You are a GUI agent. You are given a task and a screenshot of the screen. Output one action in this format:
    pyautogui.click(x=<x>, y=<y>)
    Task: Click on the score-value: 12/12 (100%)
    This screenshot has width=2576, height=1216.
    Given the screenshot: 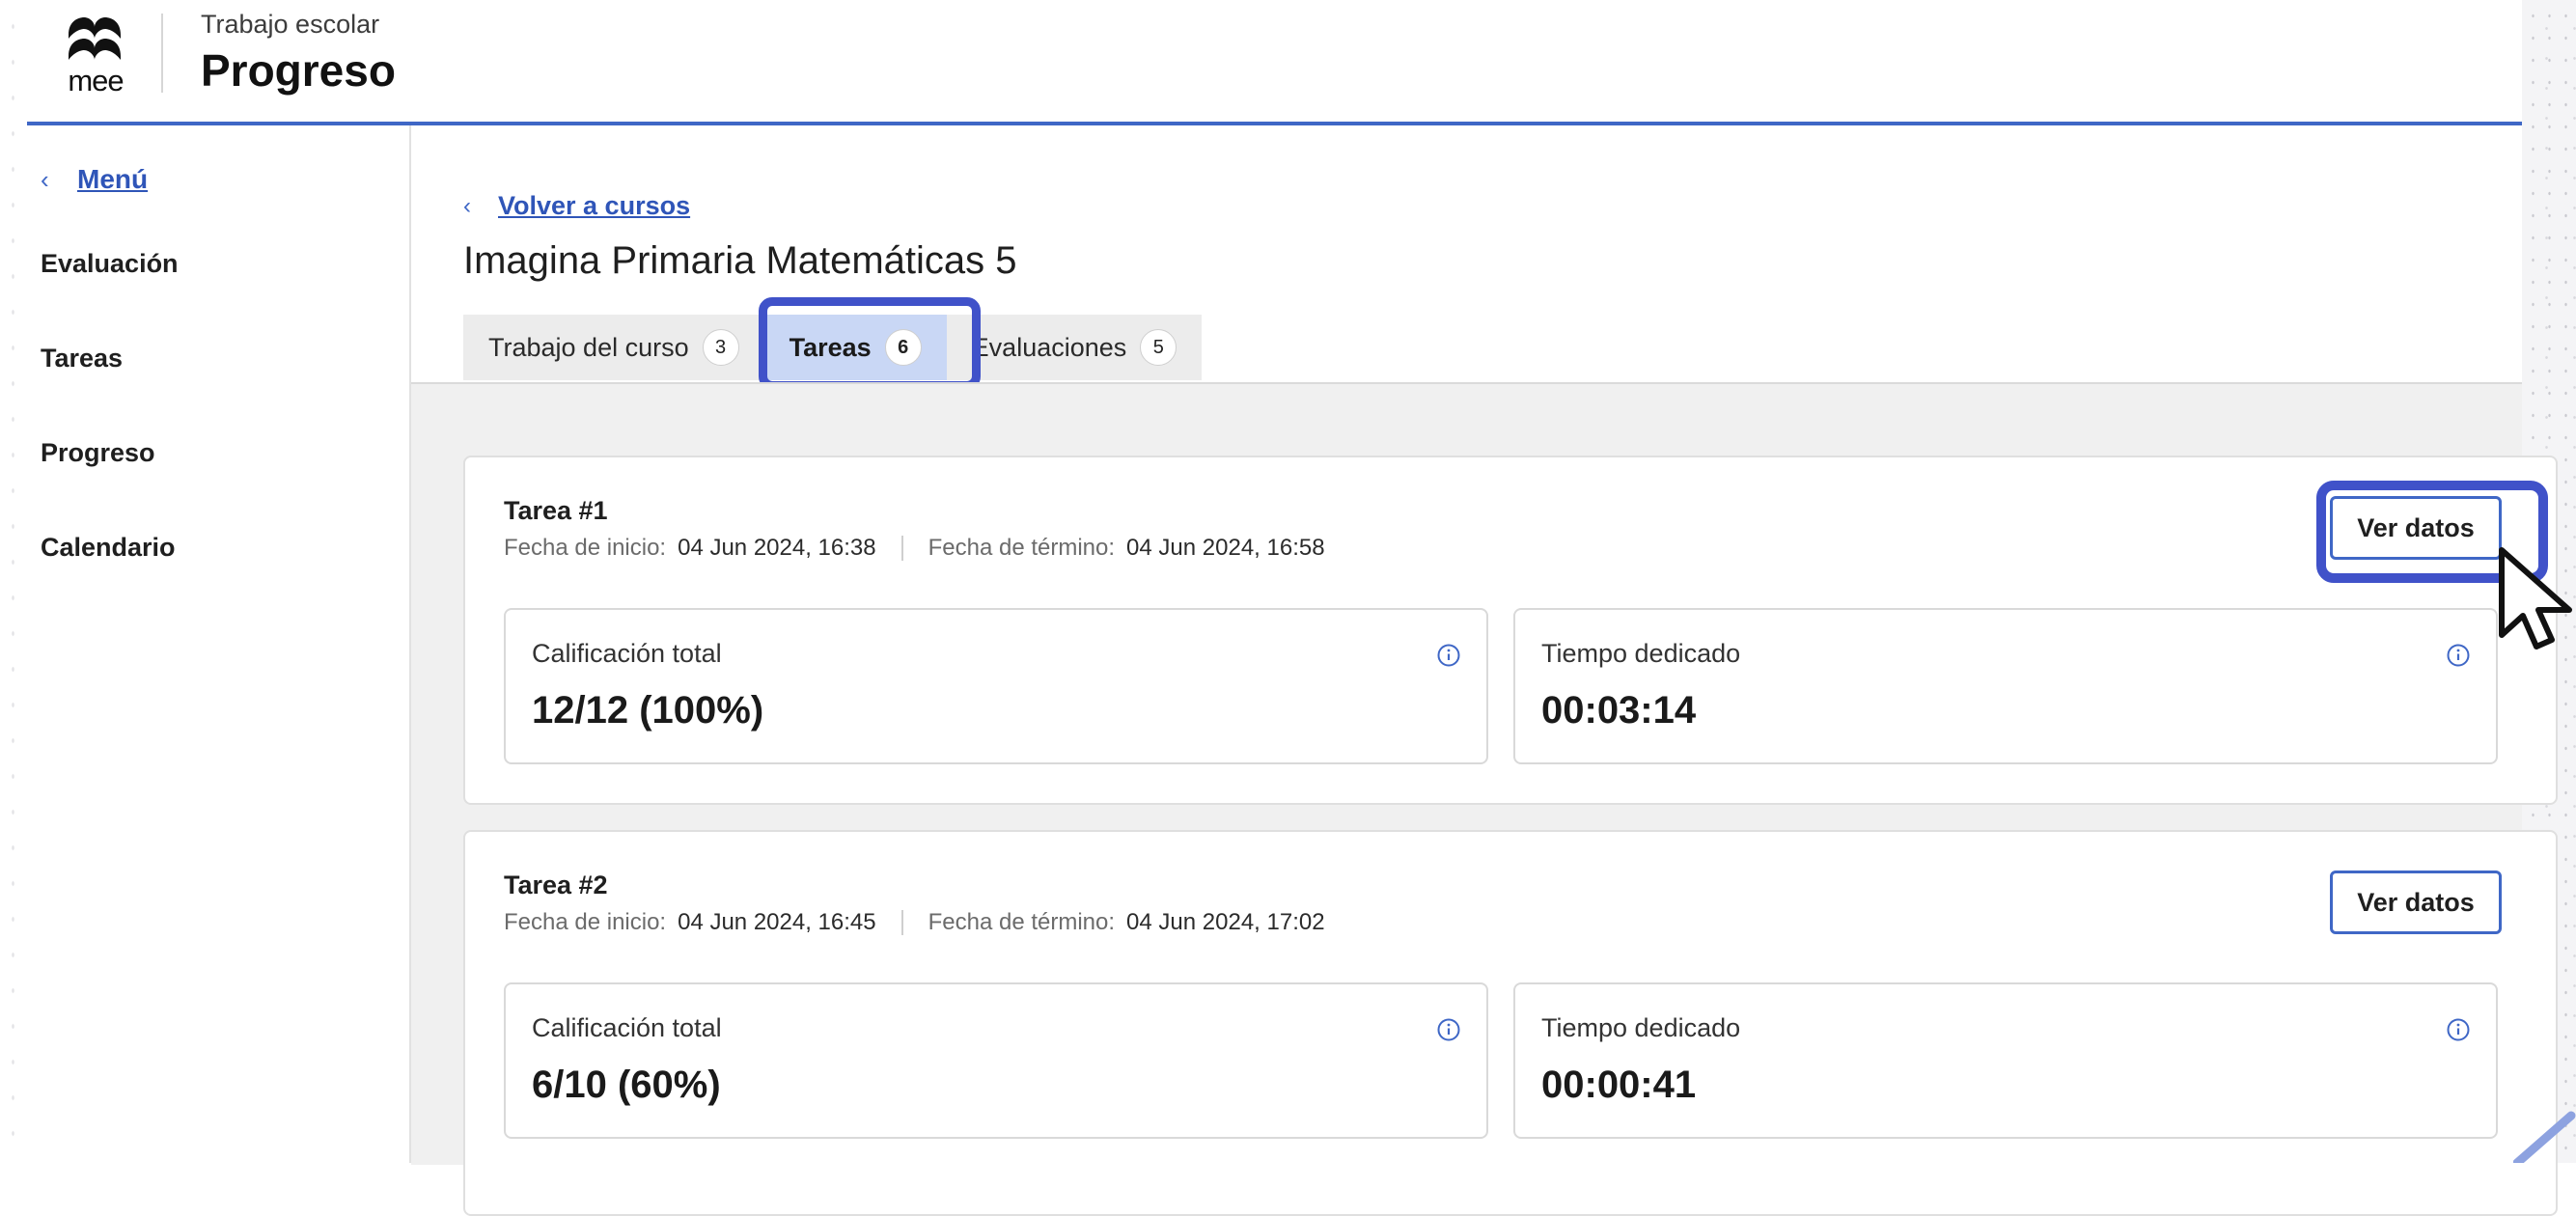 What is the action you would take?
    pyautogui.click(x=648, y=710)
    